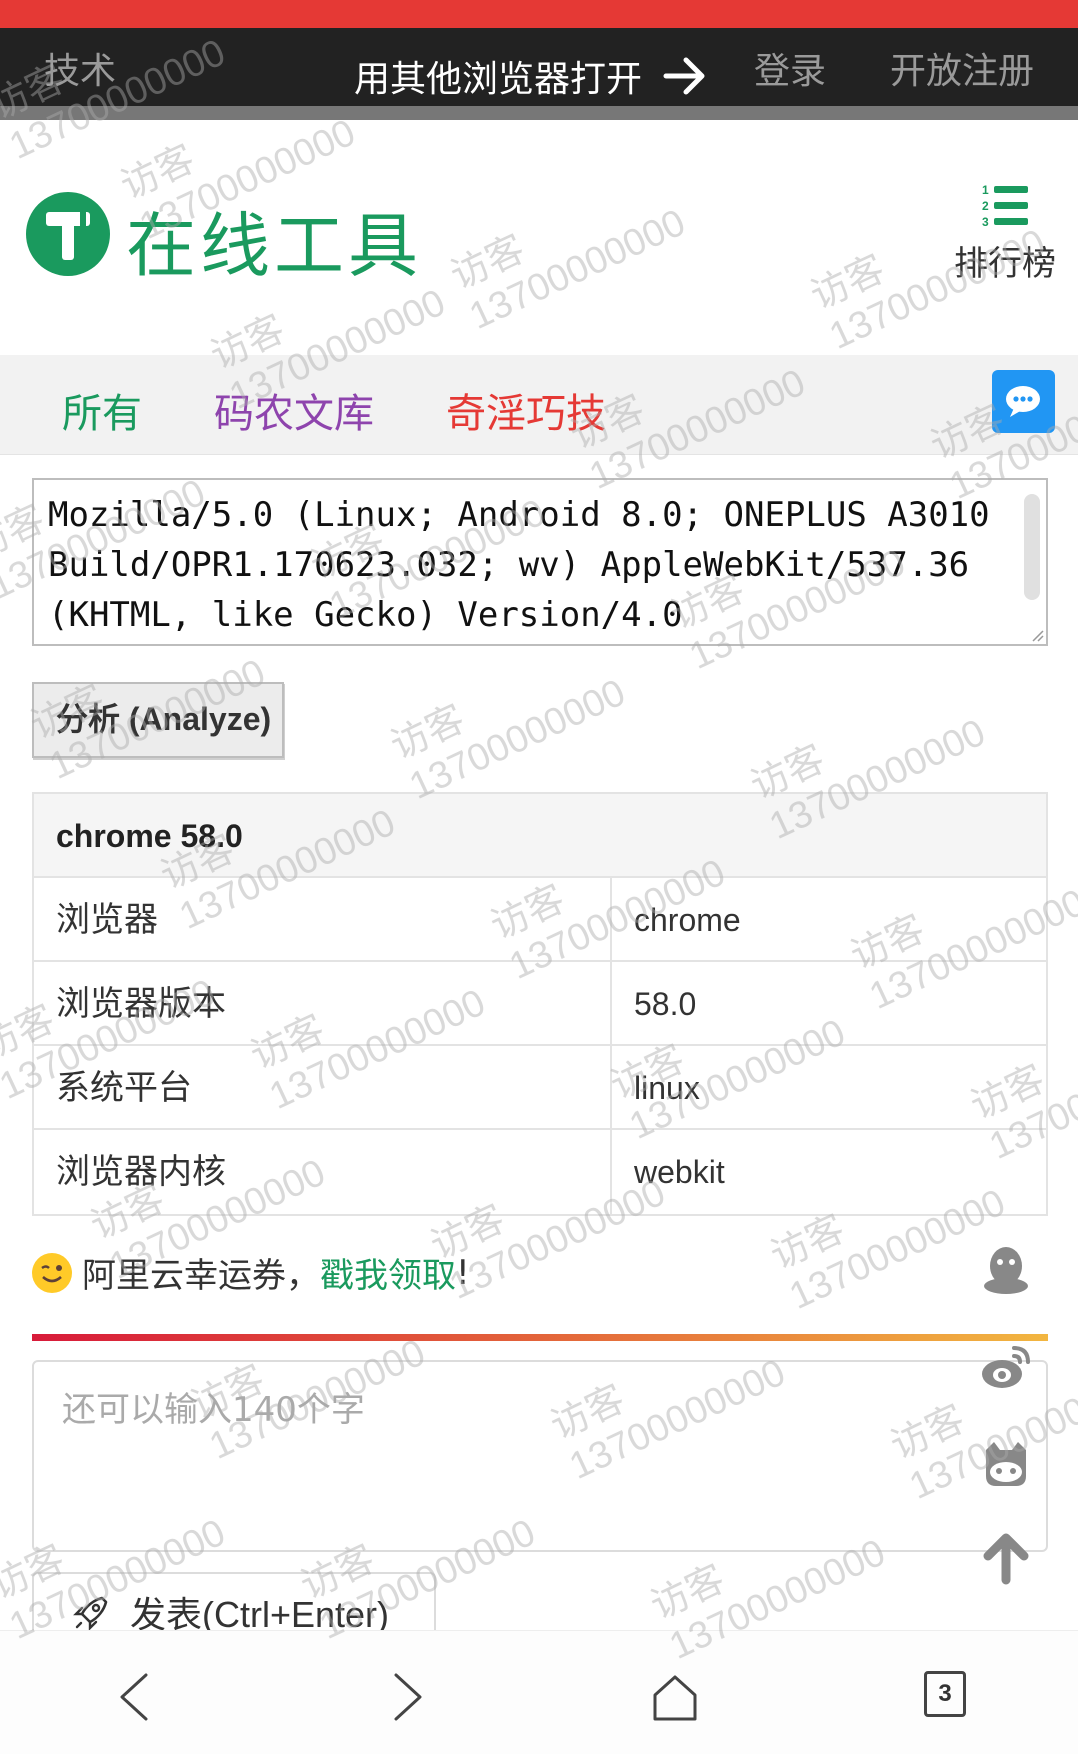 This screenshot has width=1078, height=1754. I want to click on browser-bottom-bar: 3, so click(539, 1692).